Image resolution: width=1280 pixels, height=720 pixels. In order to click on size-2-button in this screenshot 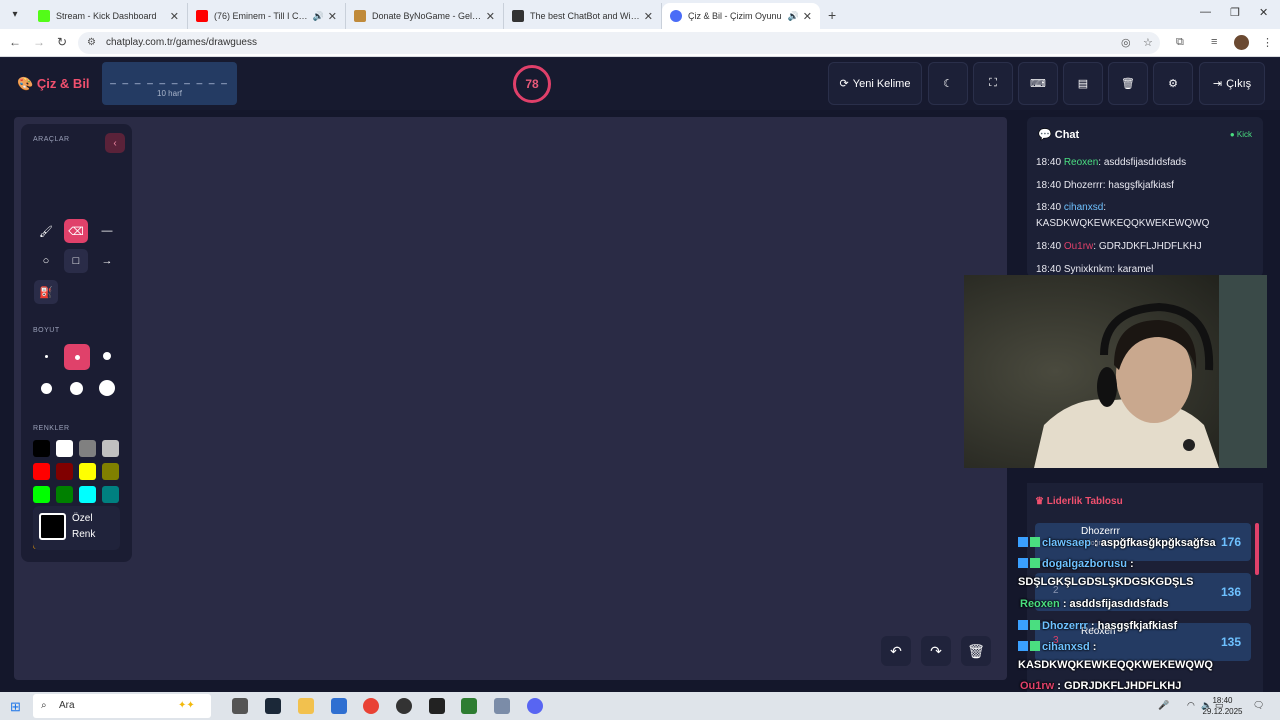, I will do `click(77, 357)`.